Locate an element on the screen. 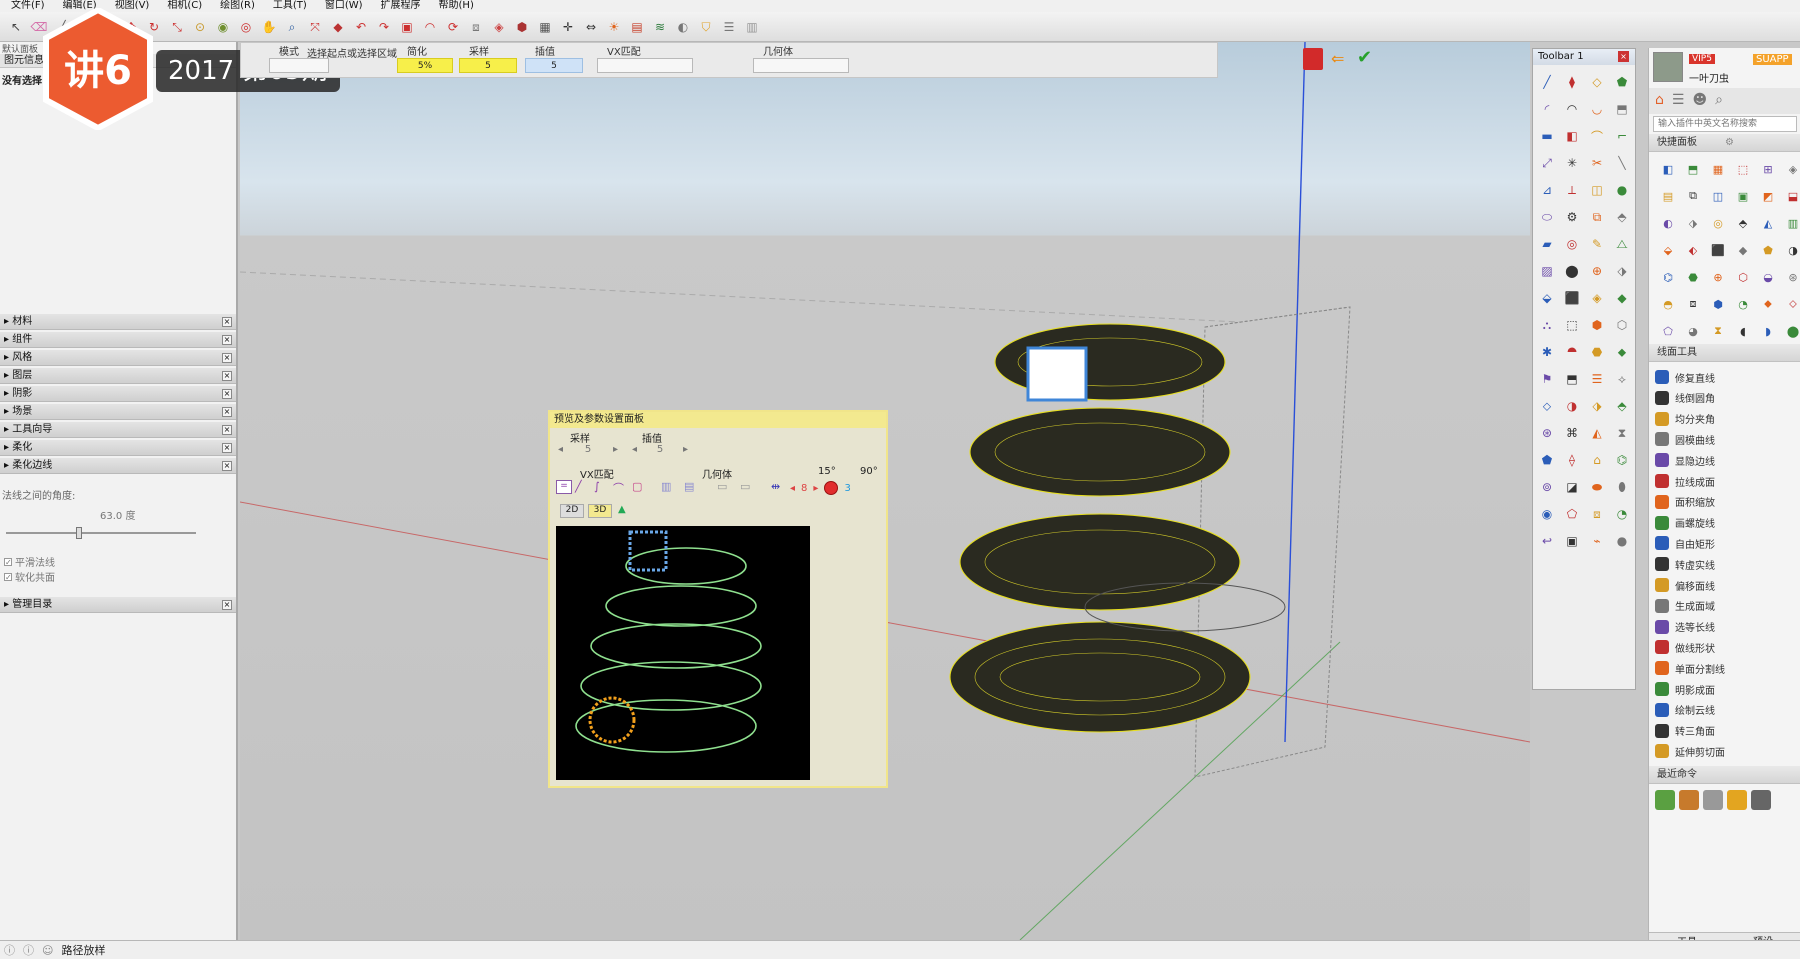 Image resolution: width=1800 pixels, height=959 pixels. offset-icon: ⧈ is located at coordinates (476, 27).